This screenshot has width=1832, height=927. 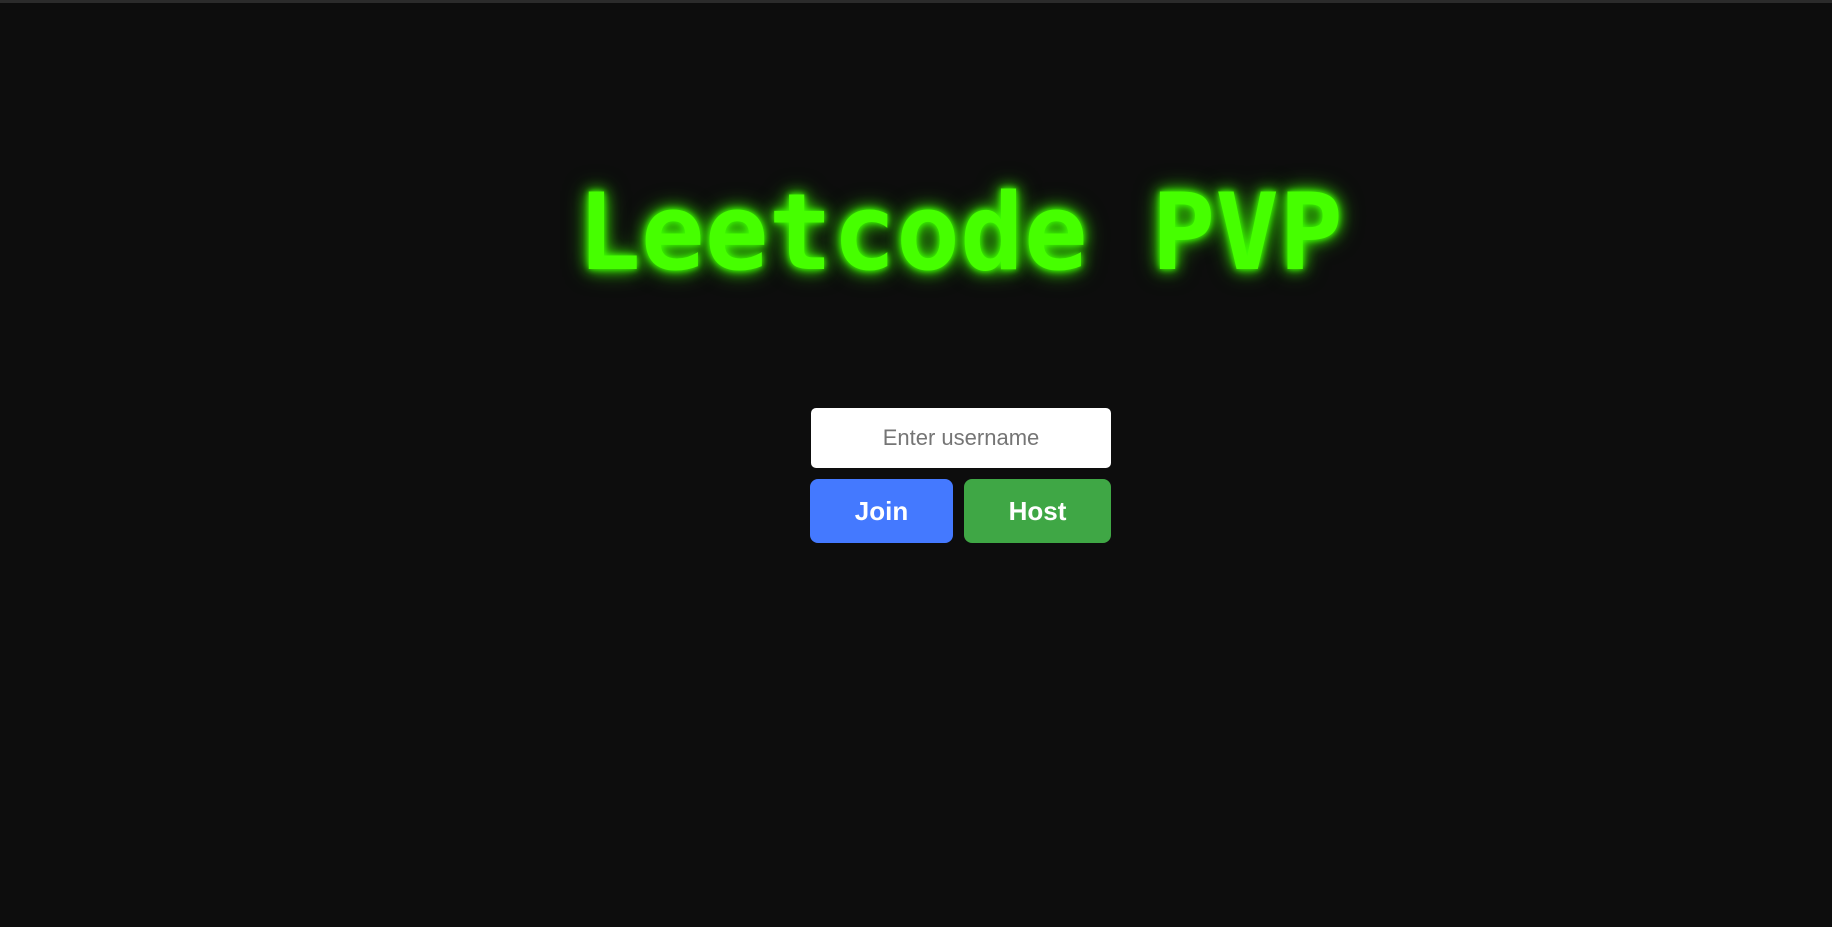 I want to click on host-button: Host, so click(x=1037, y=511).